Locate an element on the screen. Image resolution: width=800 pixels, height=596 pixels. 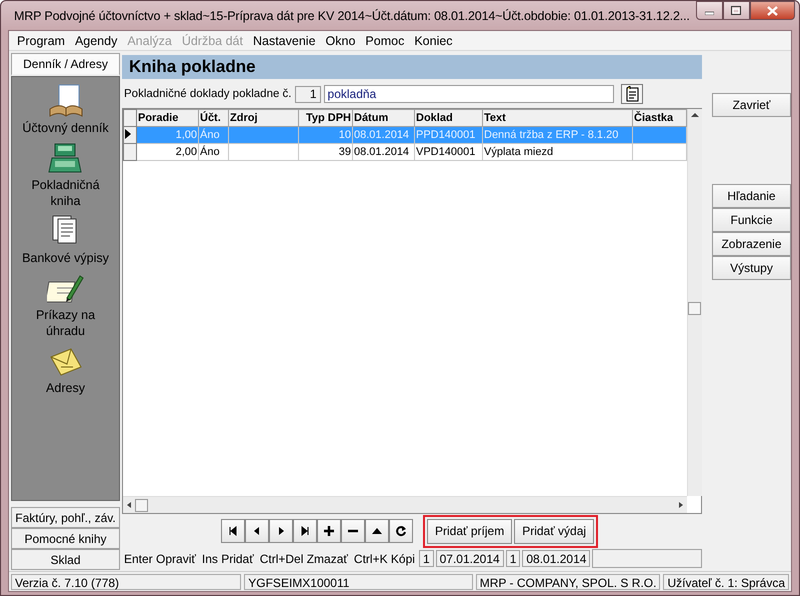
status-text: MRP - COMPANY, SPOL. S R.O. is located at coordinates (568, 582).